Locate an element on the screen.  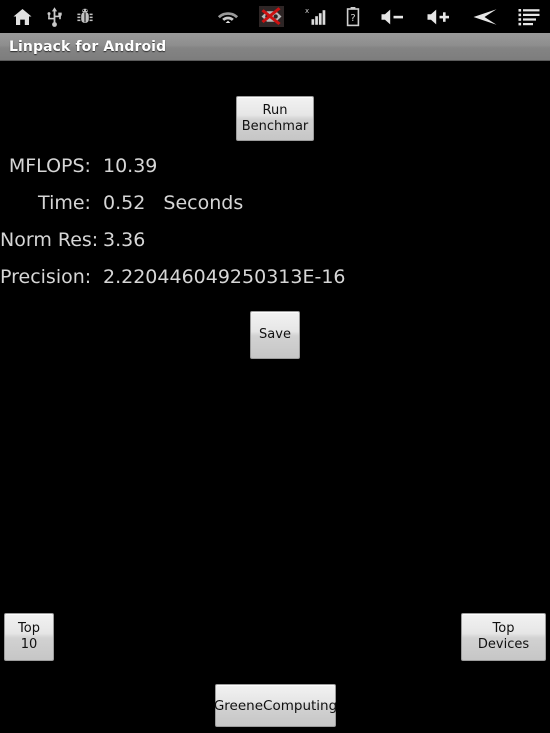
top-devices-button: Top Devices is located at coordinates (503, 637).